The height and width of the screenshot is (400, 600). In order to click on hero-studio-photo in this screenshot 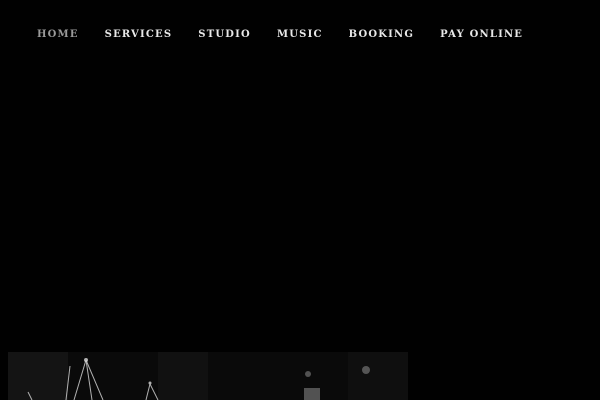, I will do `click(208, 376)`.